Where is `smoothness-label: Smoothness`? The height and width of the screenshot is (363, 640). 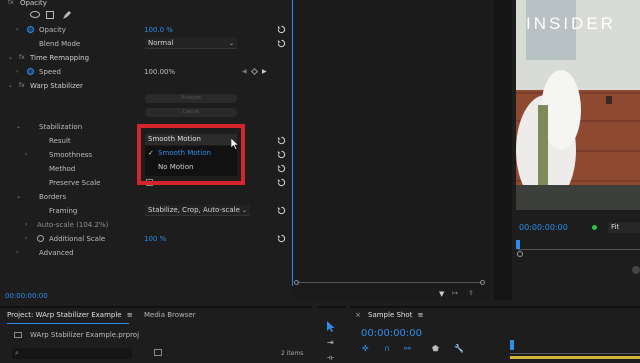
smoothness-label: Smoothness is located at coordinates (71, 155).